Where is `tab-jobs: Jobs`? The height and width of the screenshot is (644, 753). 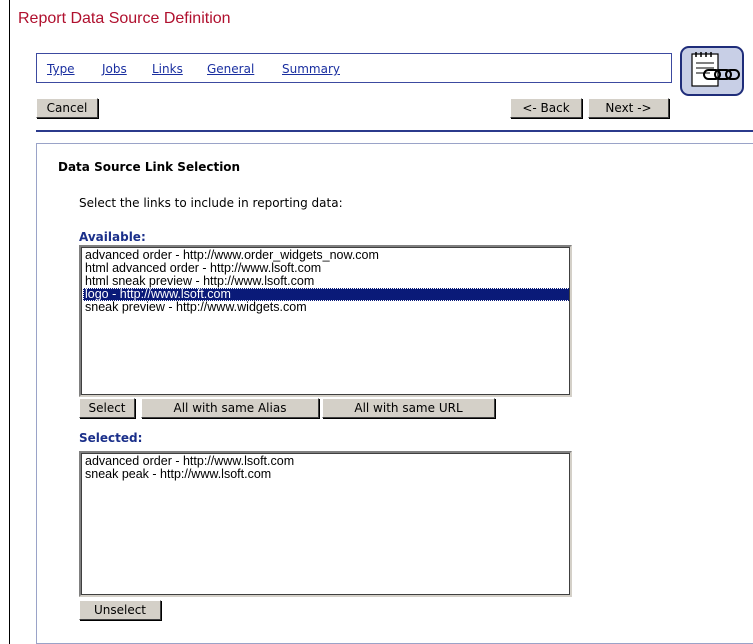 tab-jobs: Jobs is located at coordinates (114, 69).